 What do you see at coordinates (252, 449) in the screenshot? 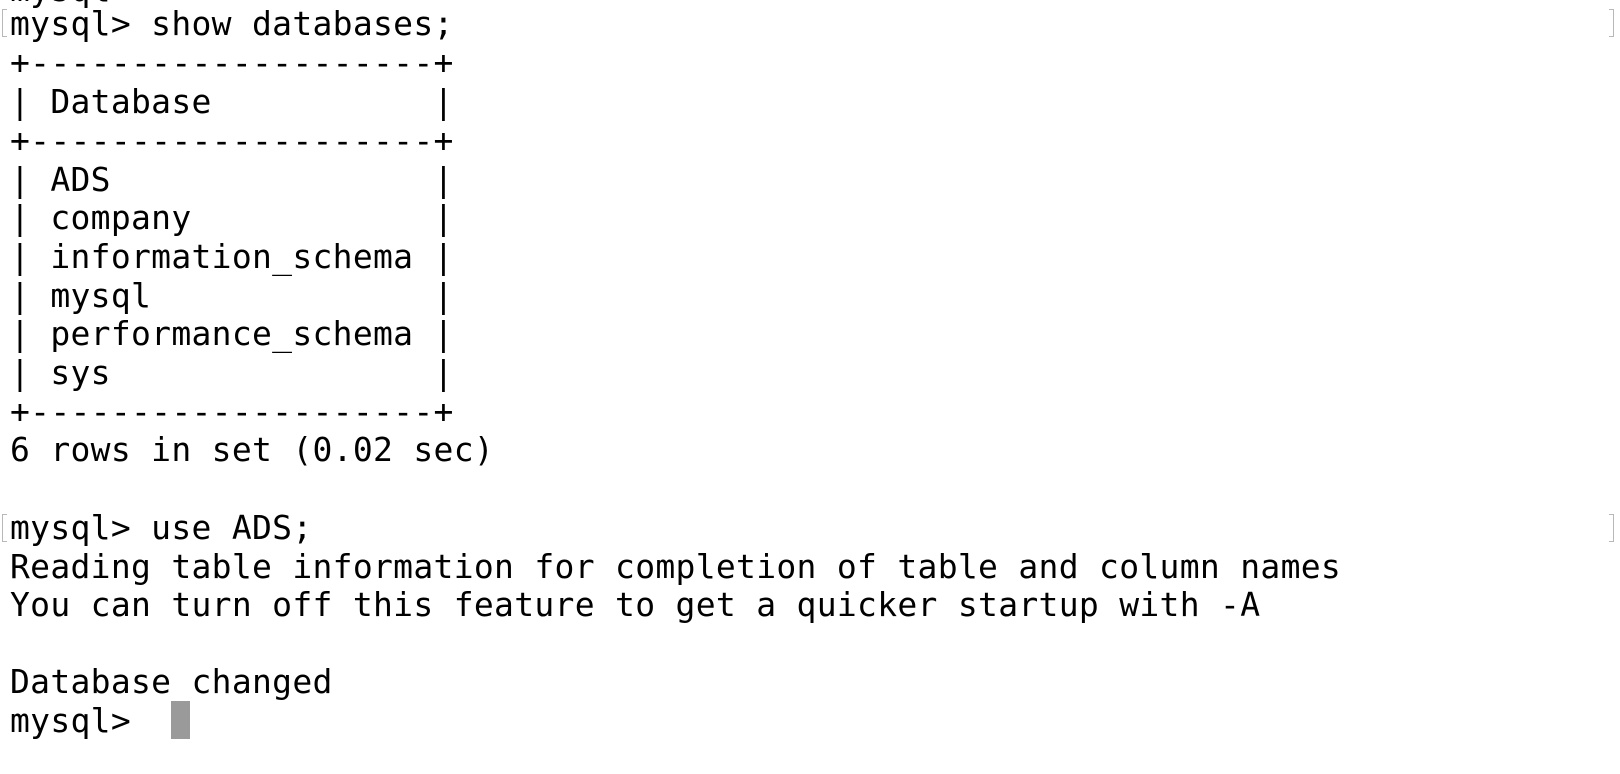
I see `result-summary: 6 rows in set (0.02 sec)` at bounding box center [252, 449].